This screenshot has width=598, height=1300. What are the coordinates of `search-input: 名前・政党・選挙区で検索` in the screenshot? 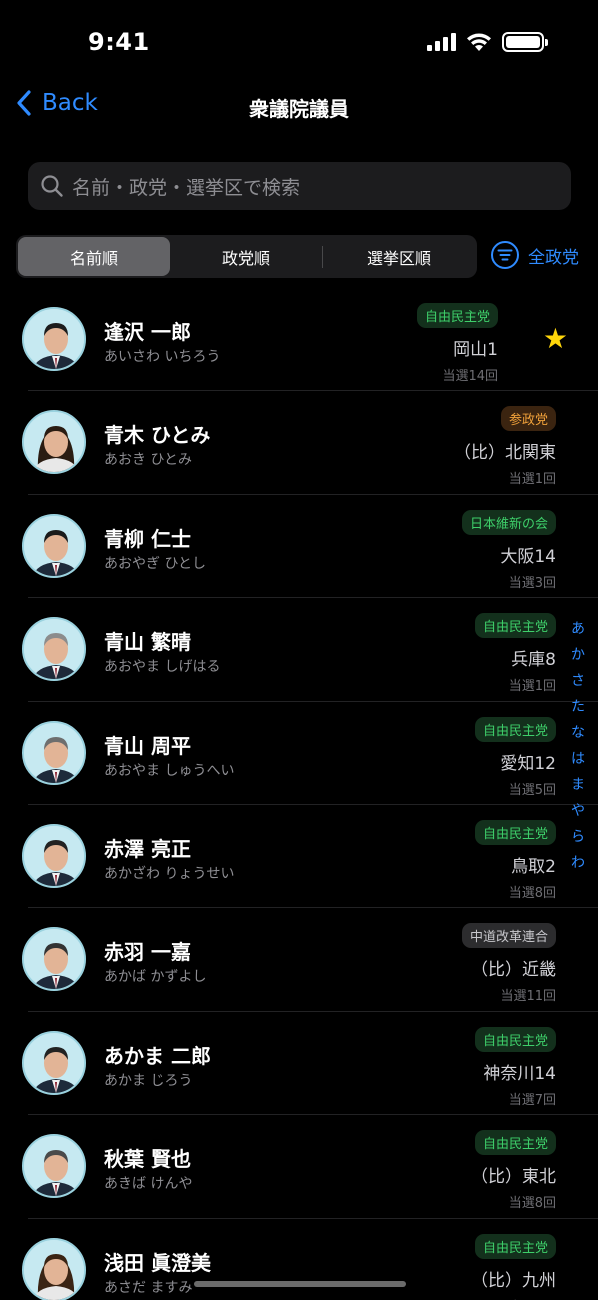 It's located at (299, 186).